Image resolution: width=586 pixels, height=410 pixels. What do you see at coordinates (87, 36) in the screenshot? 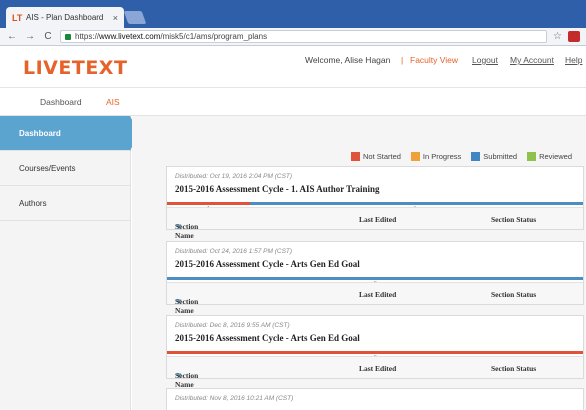
I see `url-scheme: https://` at bounding box center [87, 36].